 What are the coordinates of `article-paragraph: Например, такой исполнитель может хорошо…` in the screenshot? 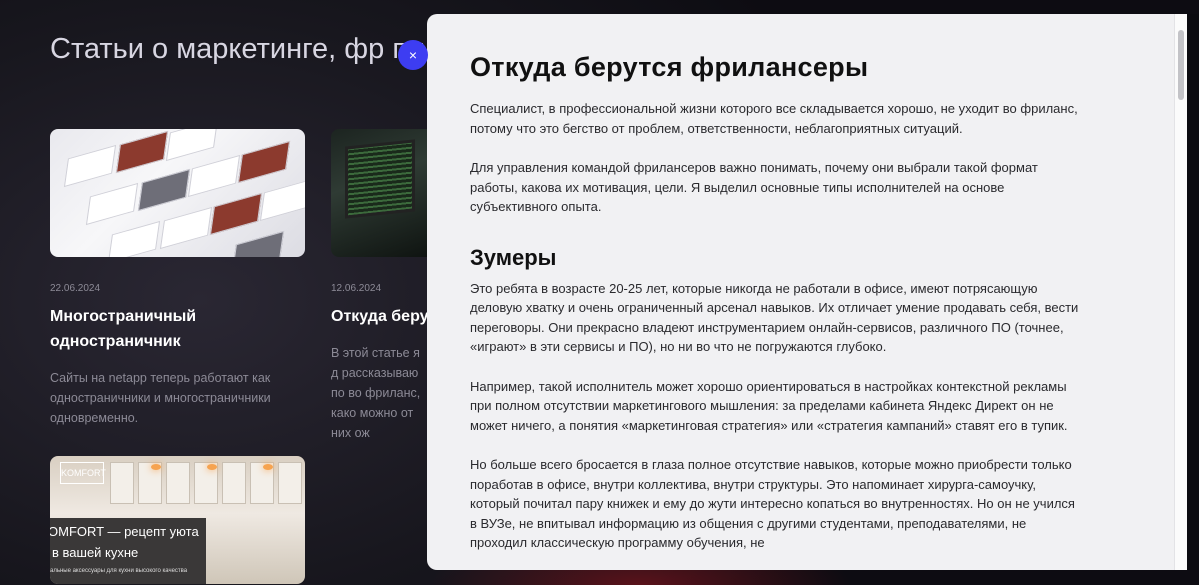 It's located at (769, 405).